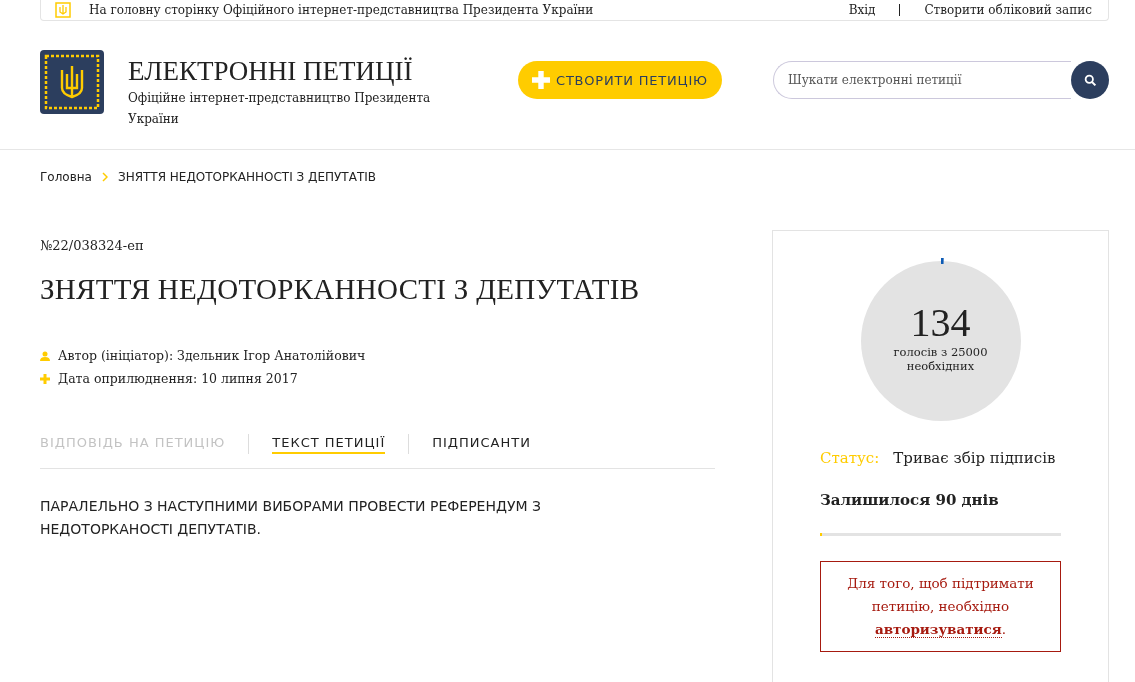 The height and width of the screenshot is (682, 1135). What do you see at coordinates (340, 289) in the screenshot?
I see `petition-title: ЗНЯТТЯ НЕДОТОРКАННОСТІ З ДЕПУТАТІВ` at bounding box center [340, 289].